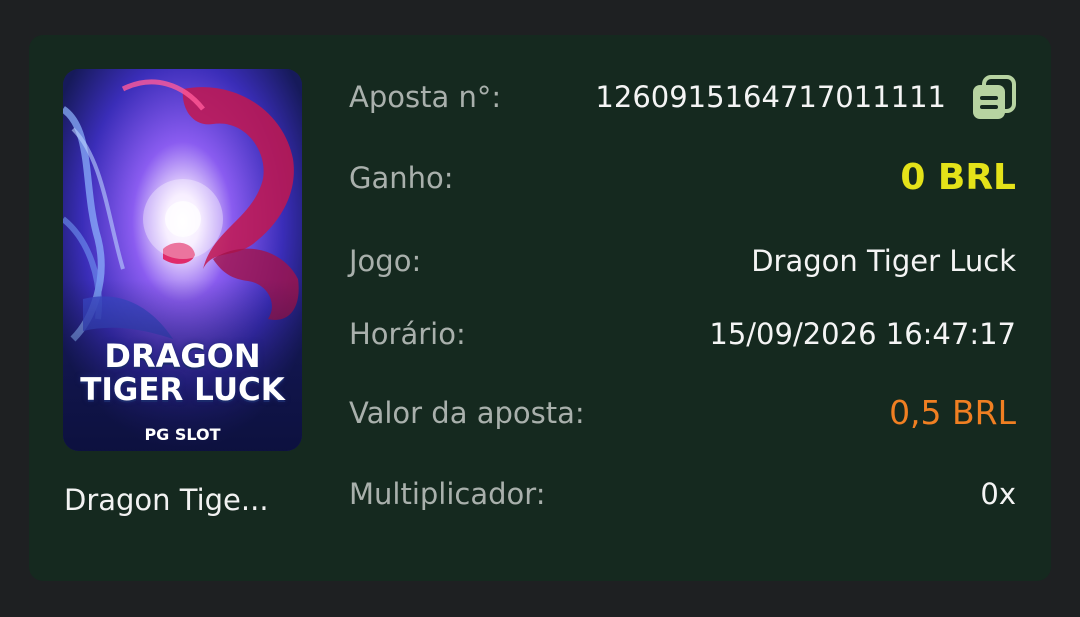 This screenshot has height=617, width=1080. What do you see at coordinates (182, 434) in the screenshot?
I see `thumbnail-brand: PG SLOT` at bounding box center [182, 434].